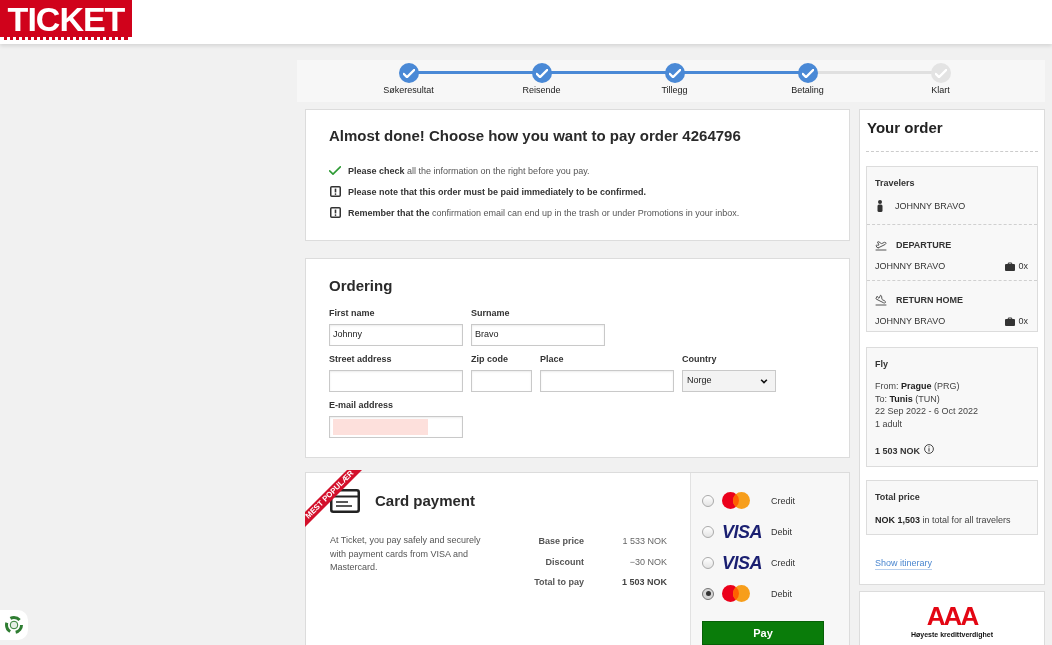  Describe the element at coordinates (352, 313) in the screenshot. I see `field-label: First name` at that location.